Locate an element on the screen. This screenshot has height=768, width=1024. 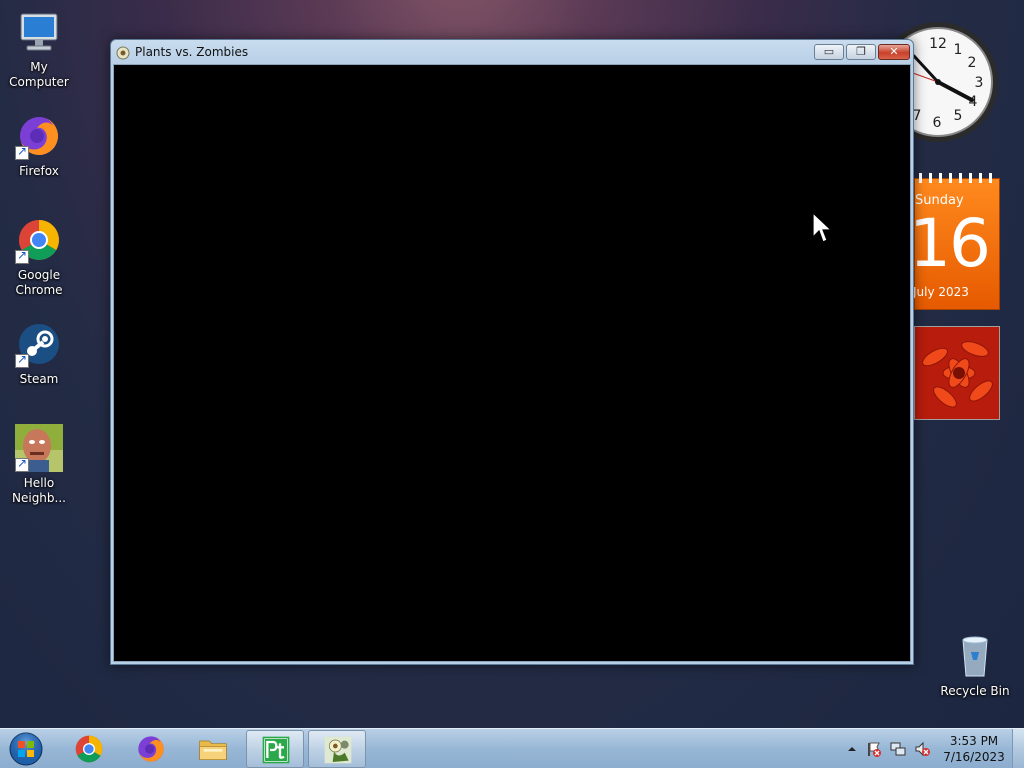
mouse-cursor-icon is located at coordinates (823, 228).